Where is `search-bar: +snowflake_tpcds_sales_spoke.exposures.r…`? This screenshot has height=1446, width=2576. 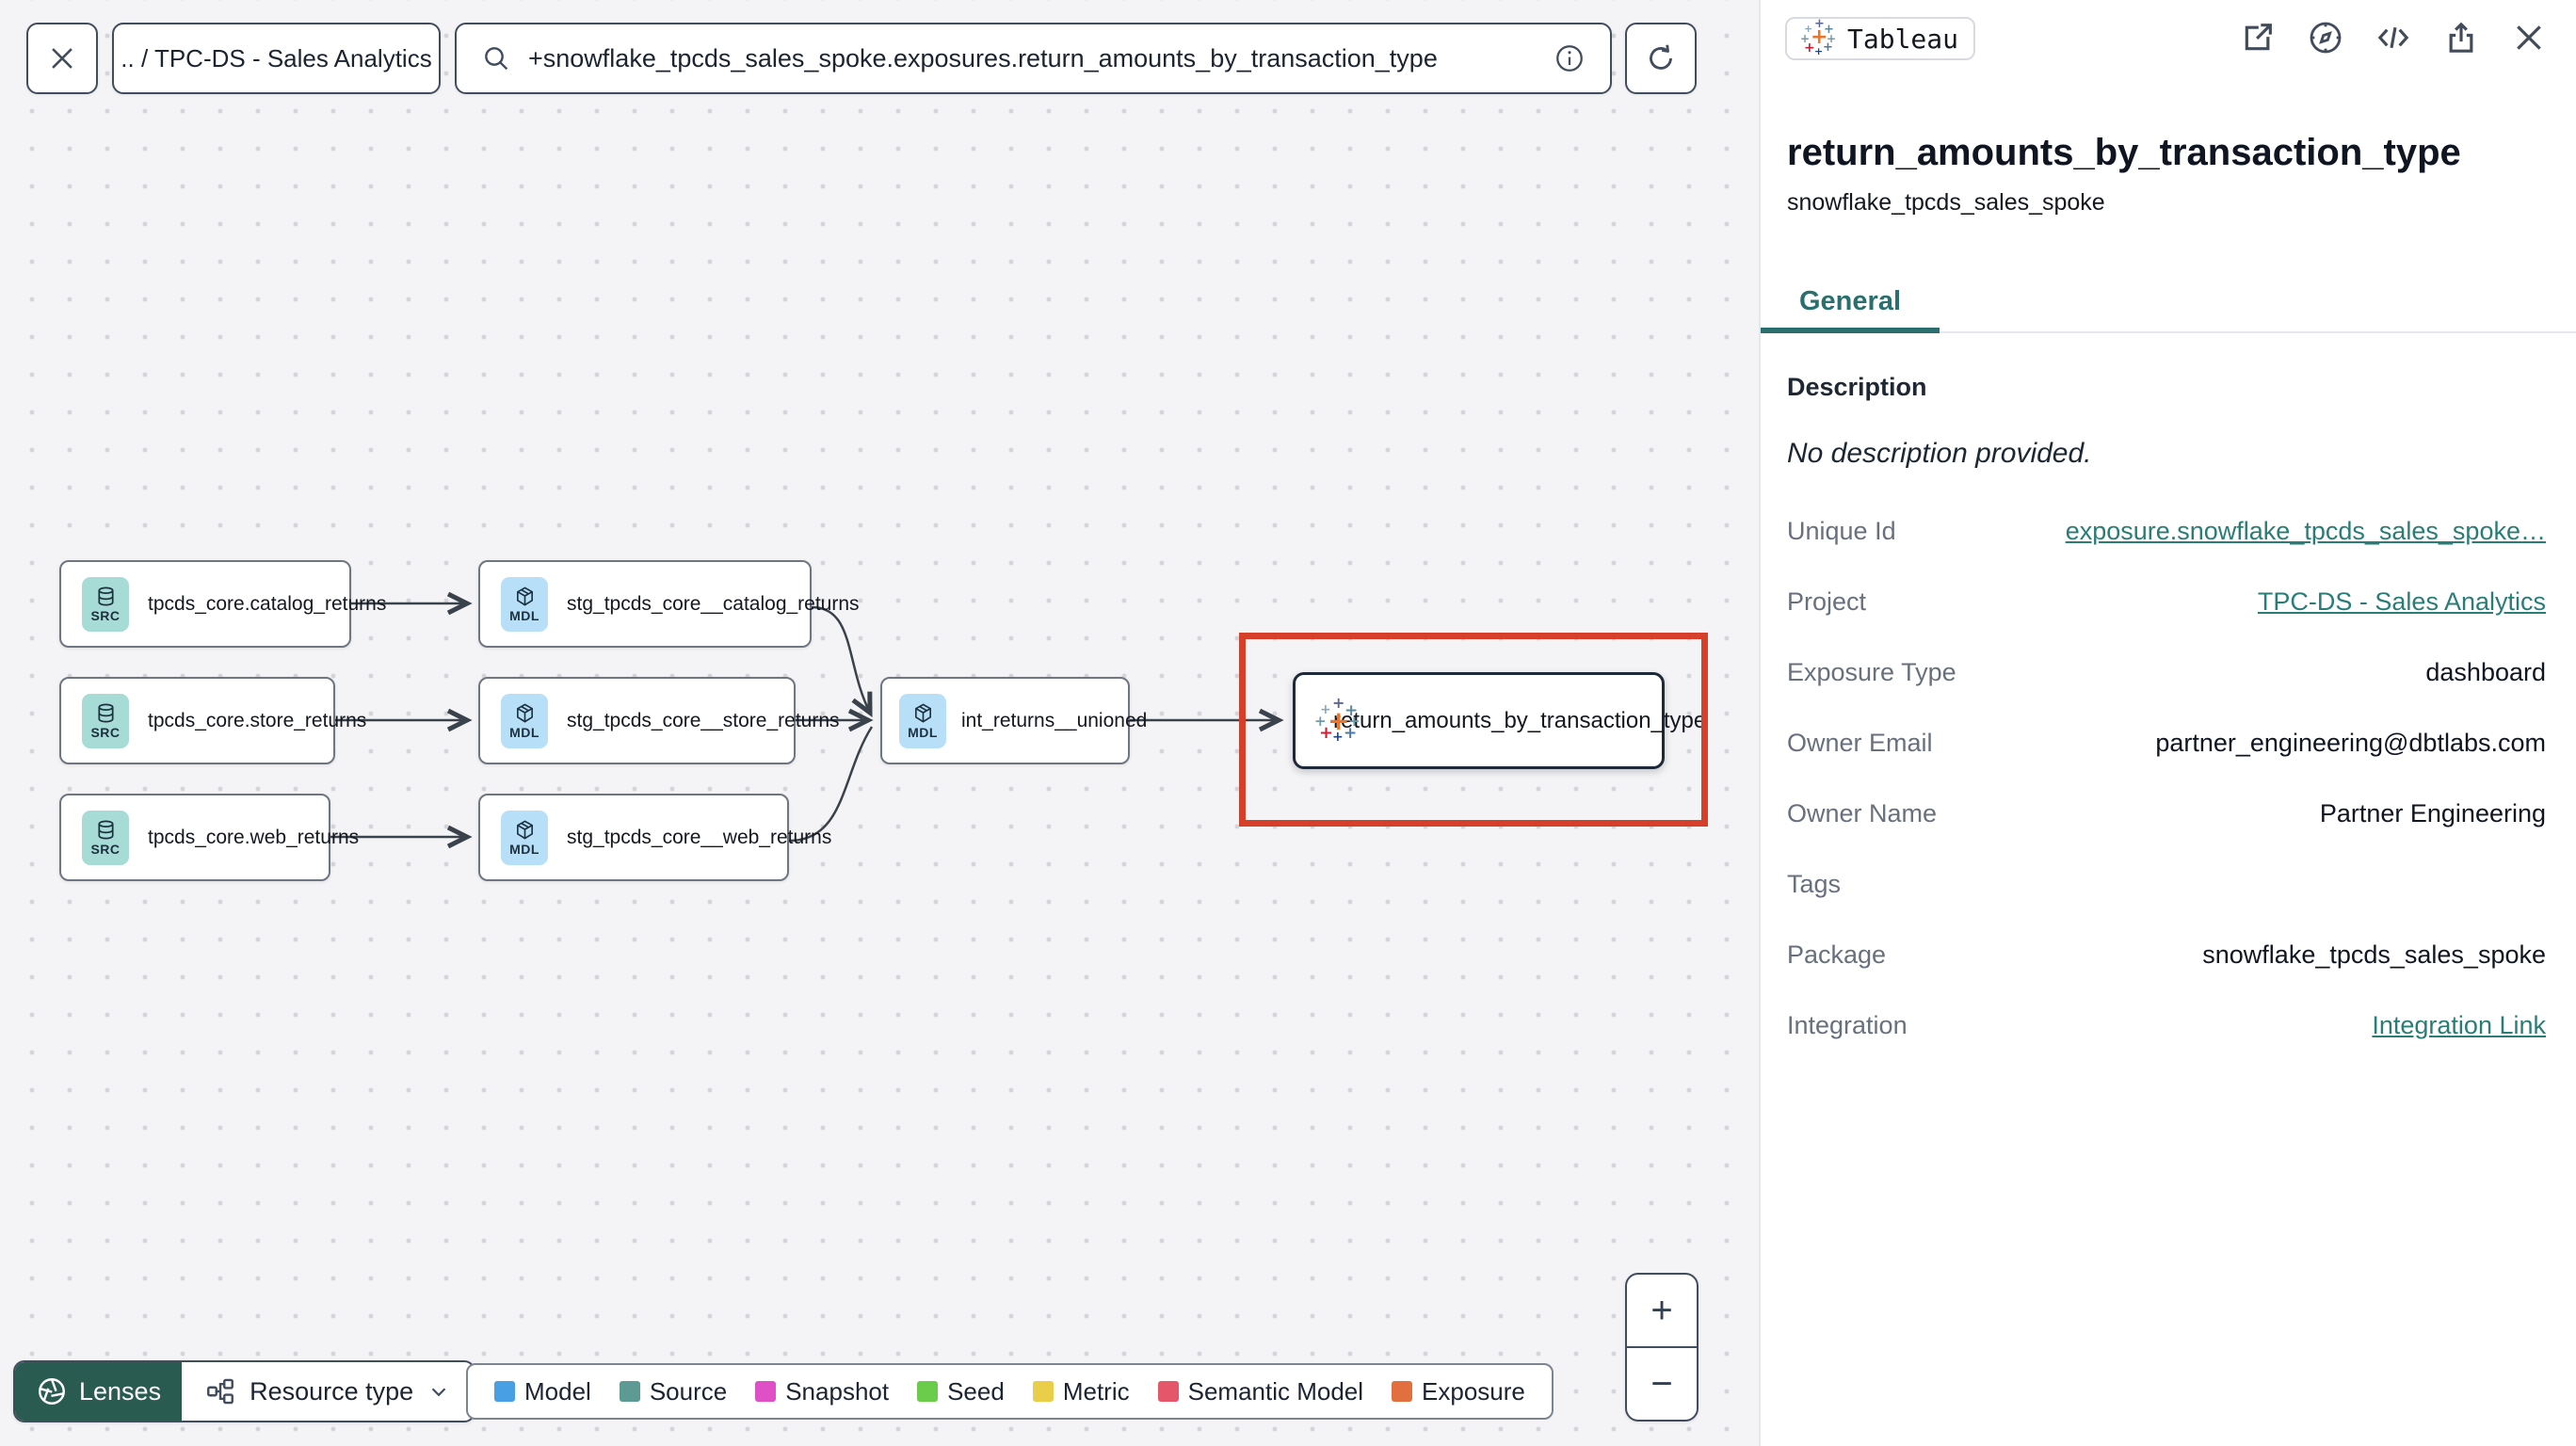
search-bar: +snowflake_tpcds_sales_spoke.exposures.r… is located at coordinates (1033, 58).